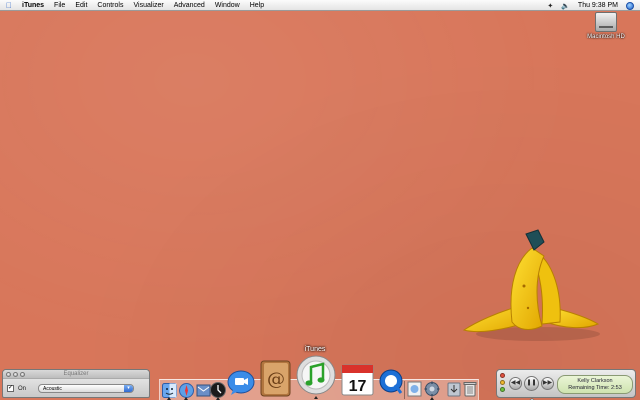  Describe the element at coordinates (59, 5) in the screenshot. I see `menu-file: File` at that location.